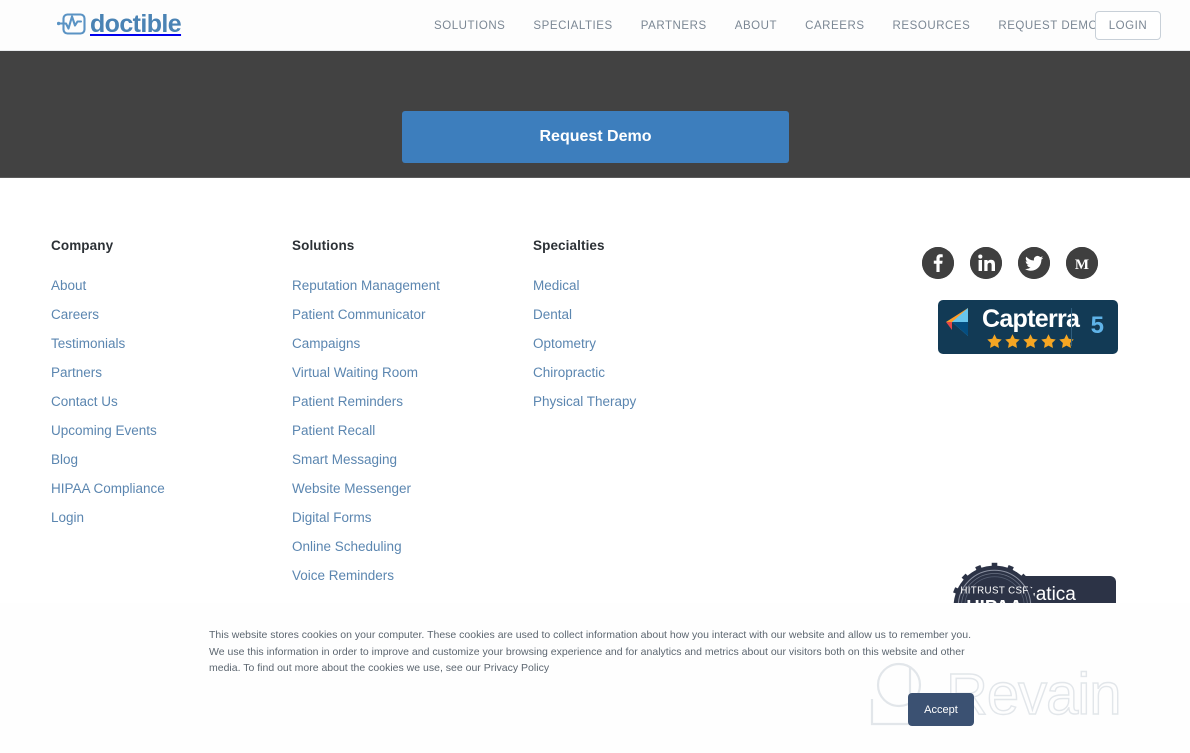 This screenshot has width=1190, height=753. Describe the element at coordinates (366, 314) in the screenshot. I see `footer-link-patient-communicator: Patient Communicator` at that location.